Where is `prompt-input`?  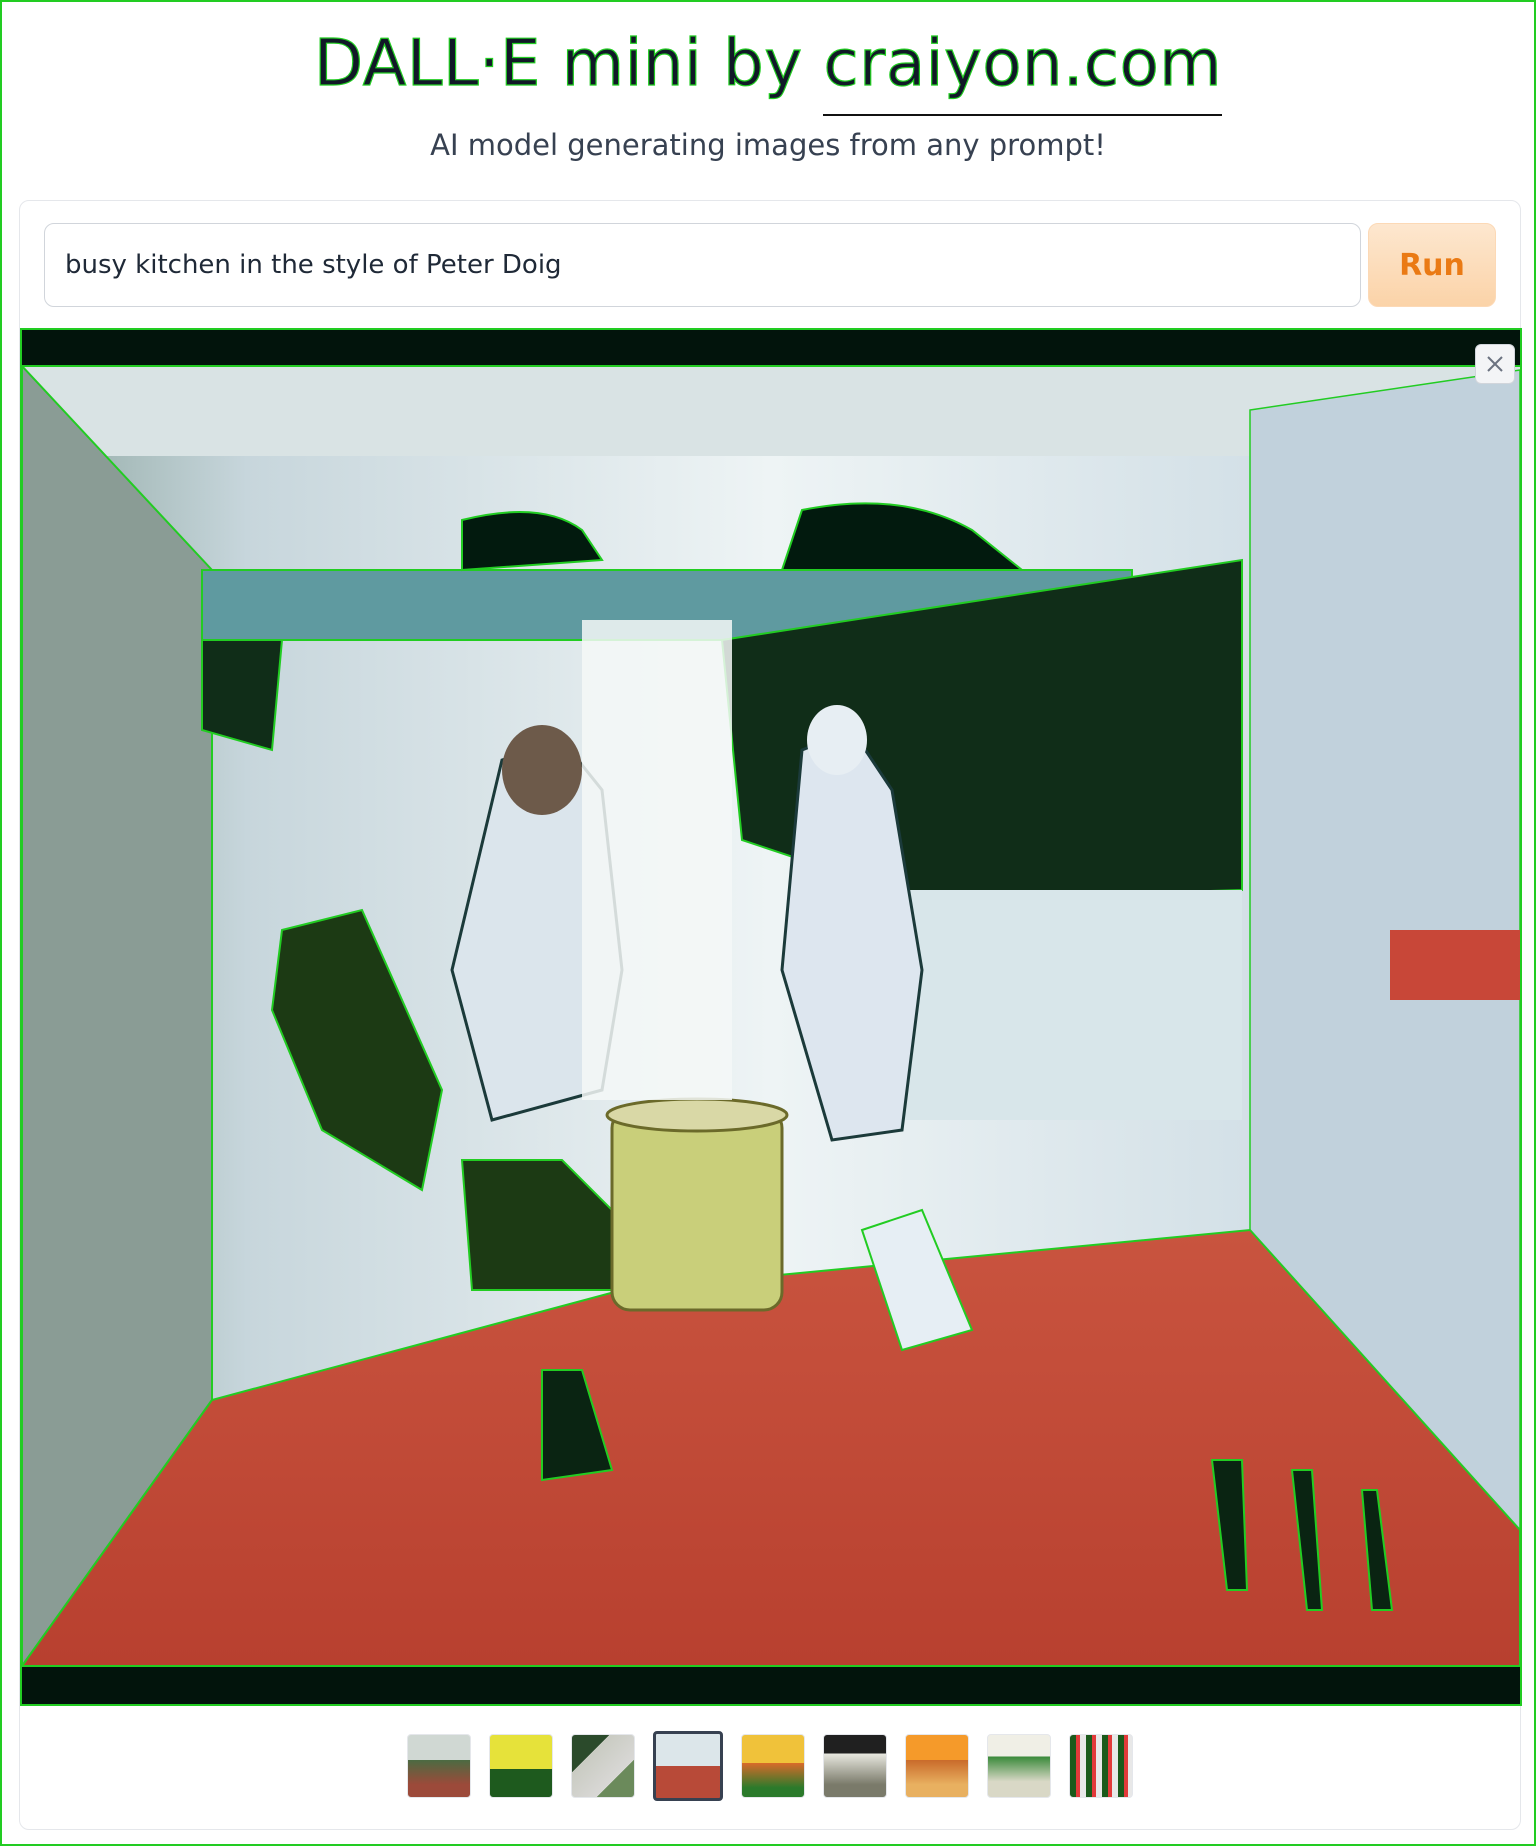 prompt-input is located at coordinates (702, 265).